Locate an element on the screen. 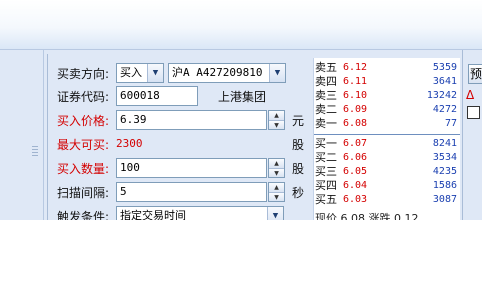 The image size is (482, 285). trigger-label: 触发条件: is located at coordinates (83, 215).